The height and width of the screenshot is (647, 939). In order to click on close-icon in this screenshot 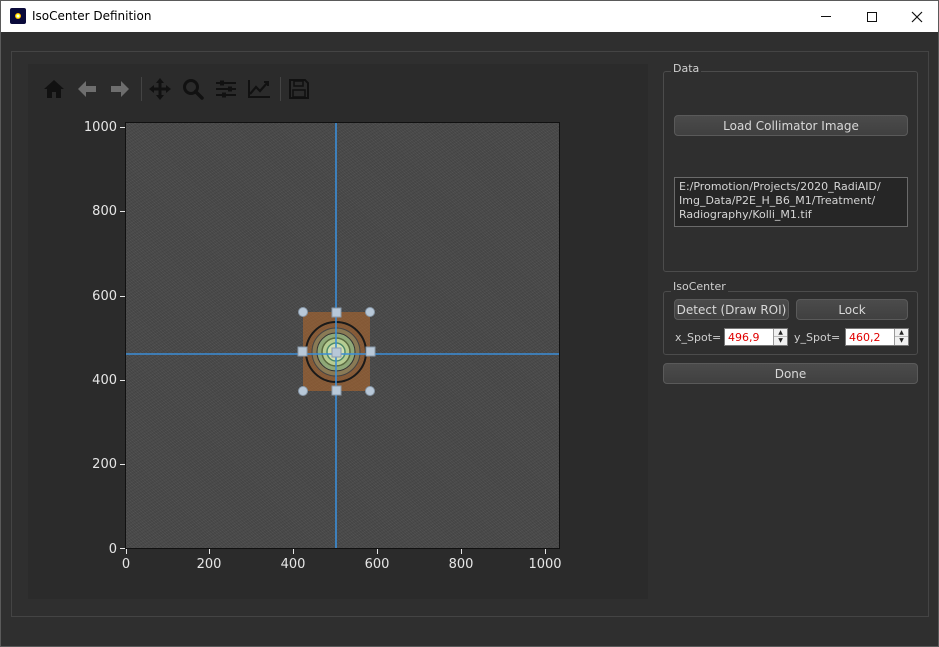, I will do `click(917, 16)`.